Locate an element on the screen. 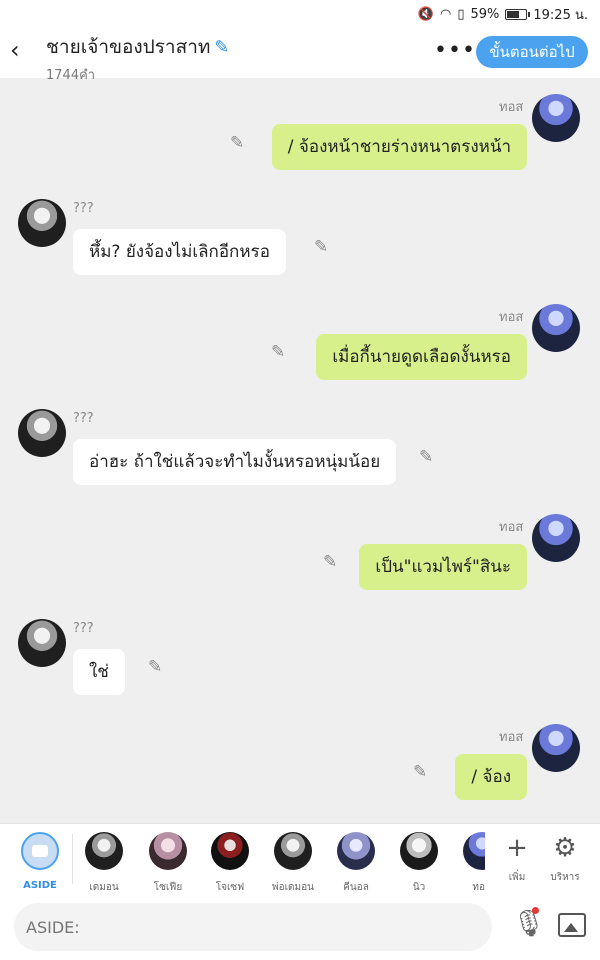 The image size is (600, 960). character-damon: เดมอน is located at coordinates (104, 863).